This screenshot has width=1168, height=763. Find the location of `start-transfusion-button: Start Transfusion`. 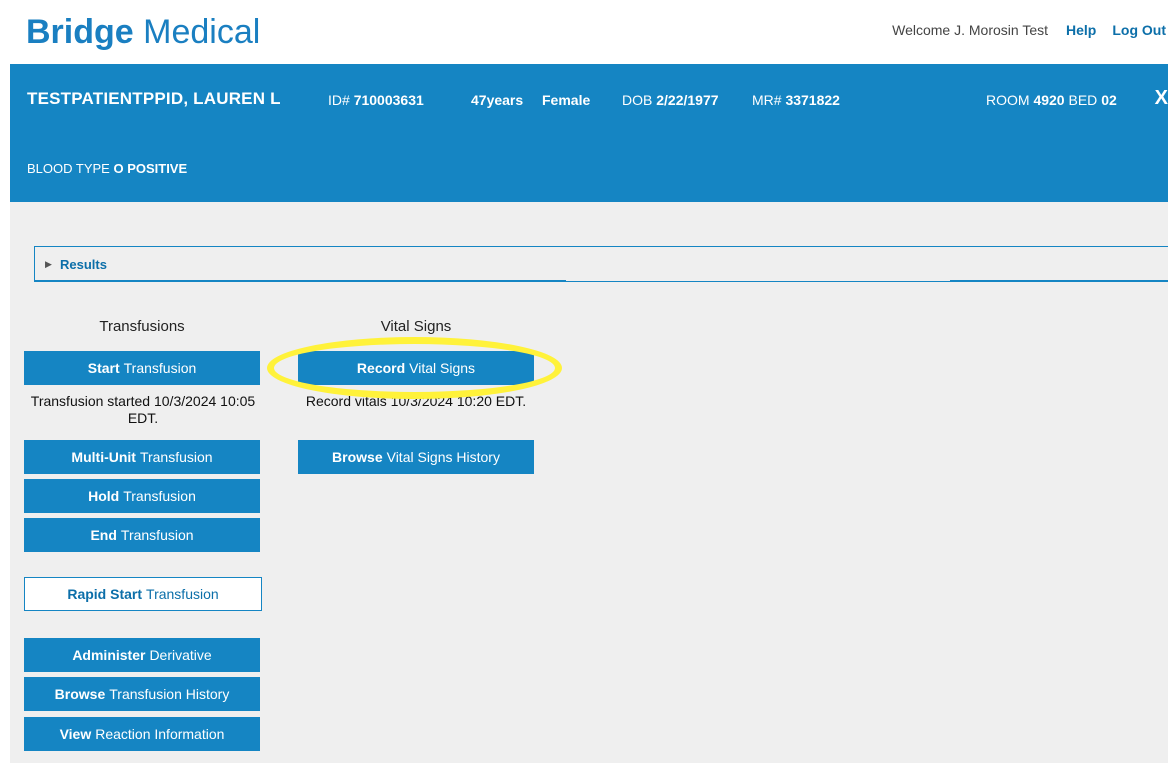

start-transfusion-button: Start Transfusion is located at coordinates (142, 368).